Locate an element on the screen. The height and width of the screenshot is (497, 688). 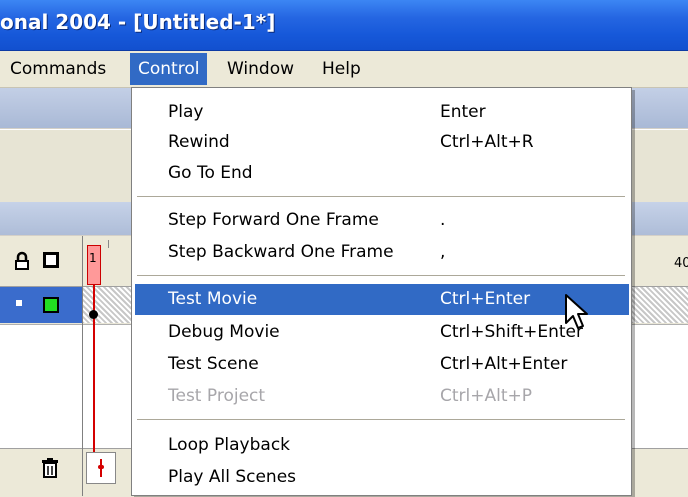
window-title: onal 2004 - [Untitled-1*] is located at coordinates (138, 22).